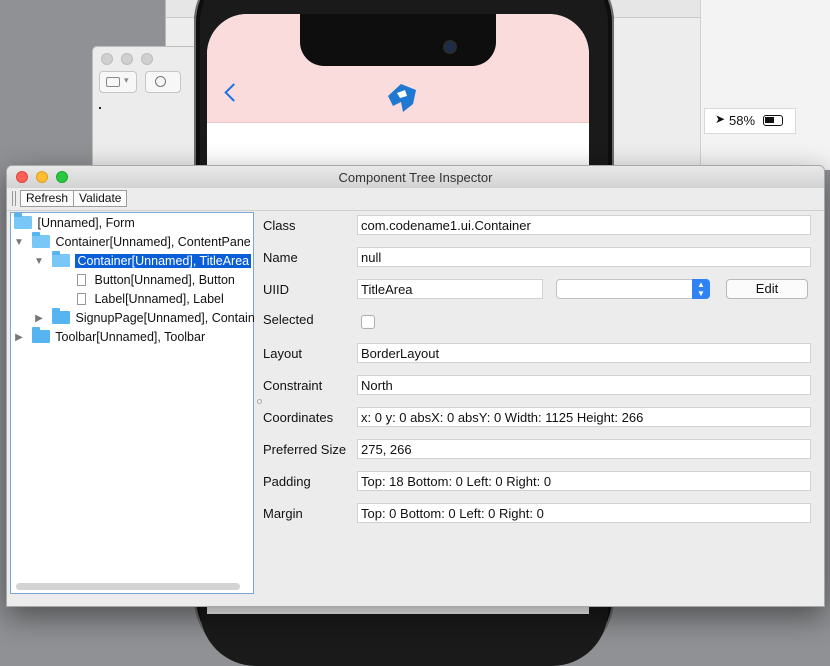 This screenshot has width=830, height=666. Describe the element at coordinates (283, 353) in the screenshot. I see `layout-label: Layout` at that location.